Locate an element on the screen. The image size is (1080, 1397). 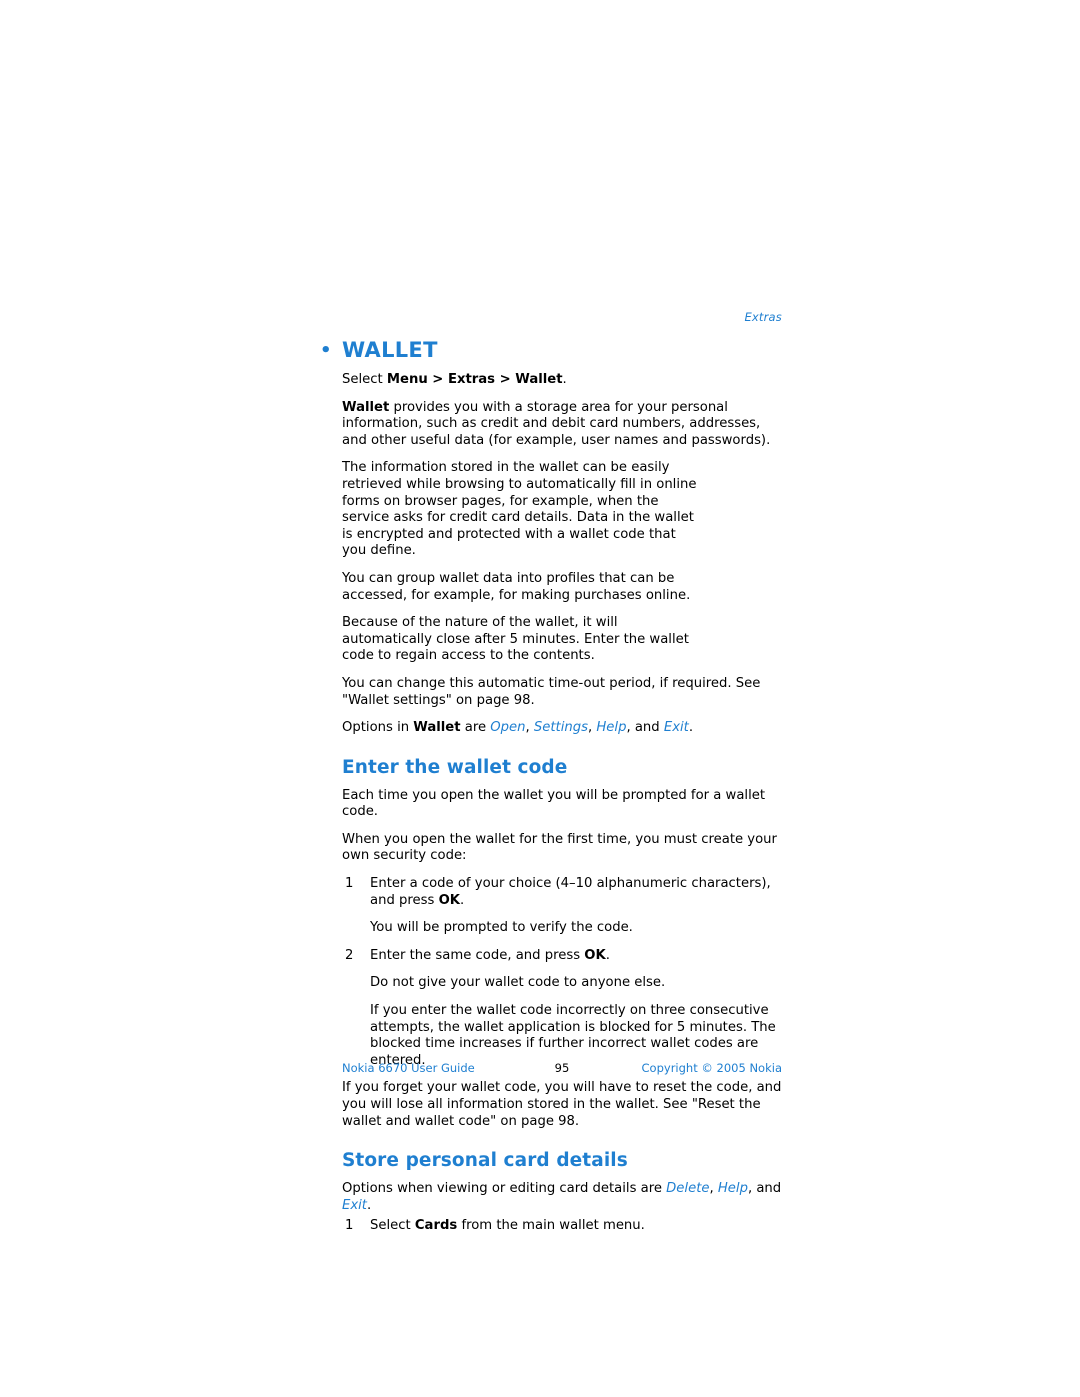
page-title: • WALLET is located at coordinates (551, 350).